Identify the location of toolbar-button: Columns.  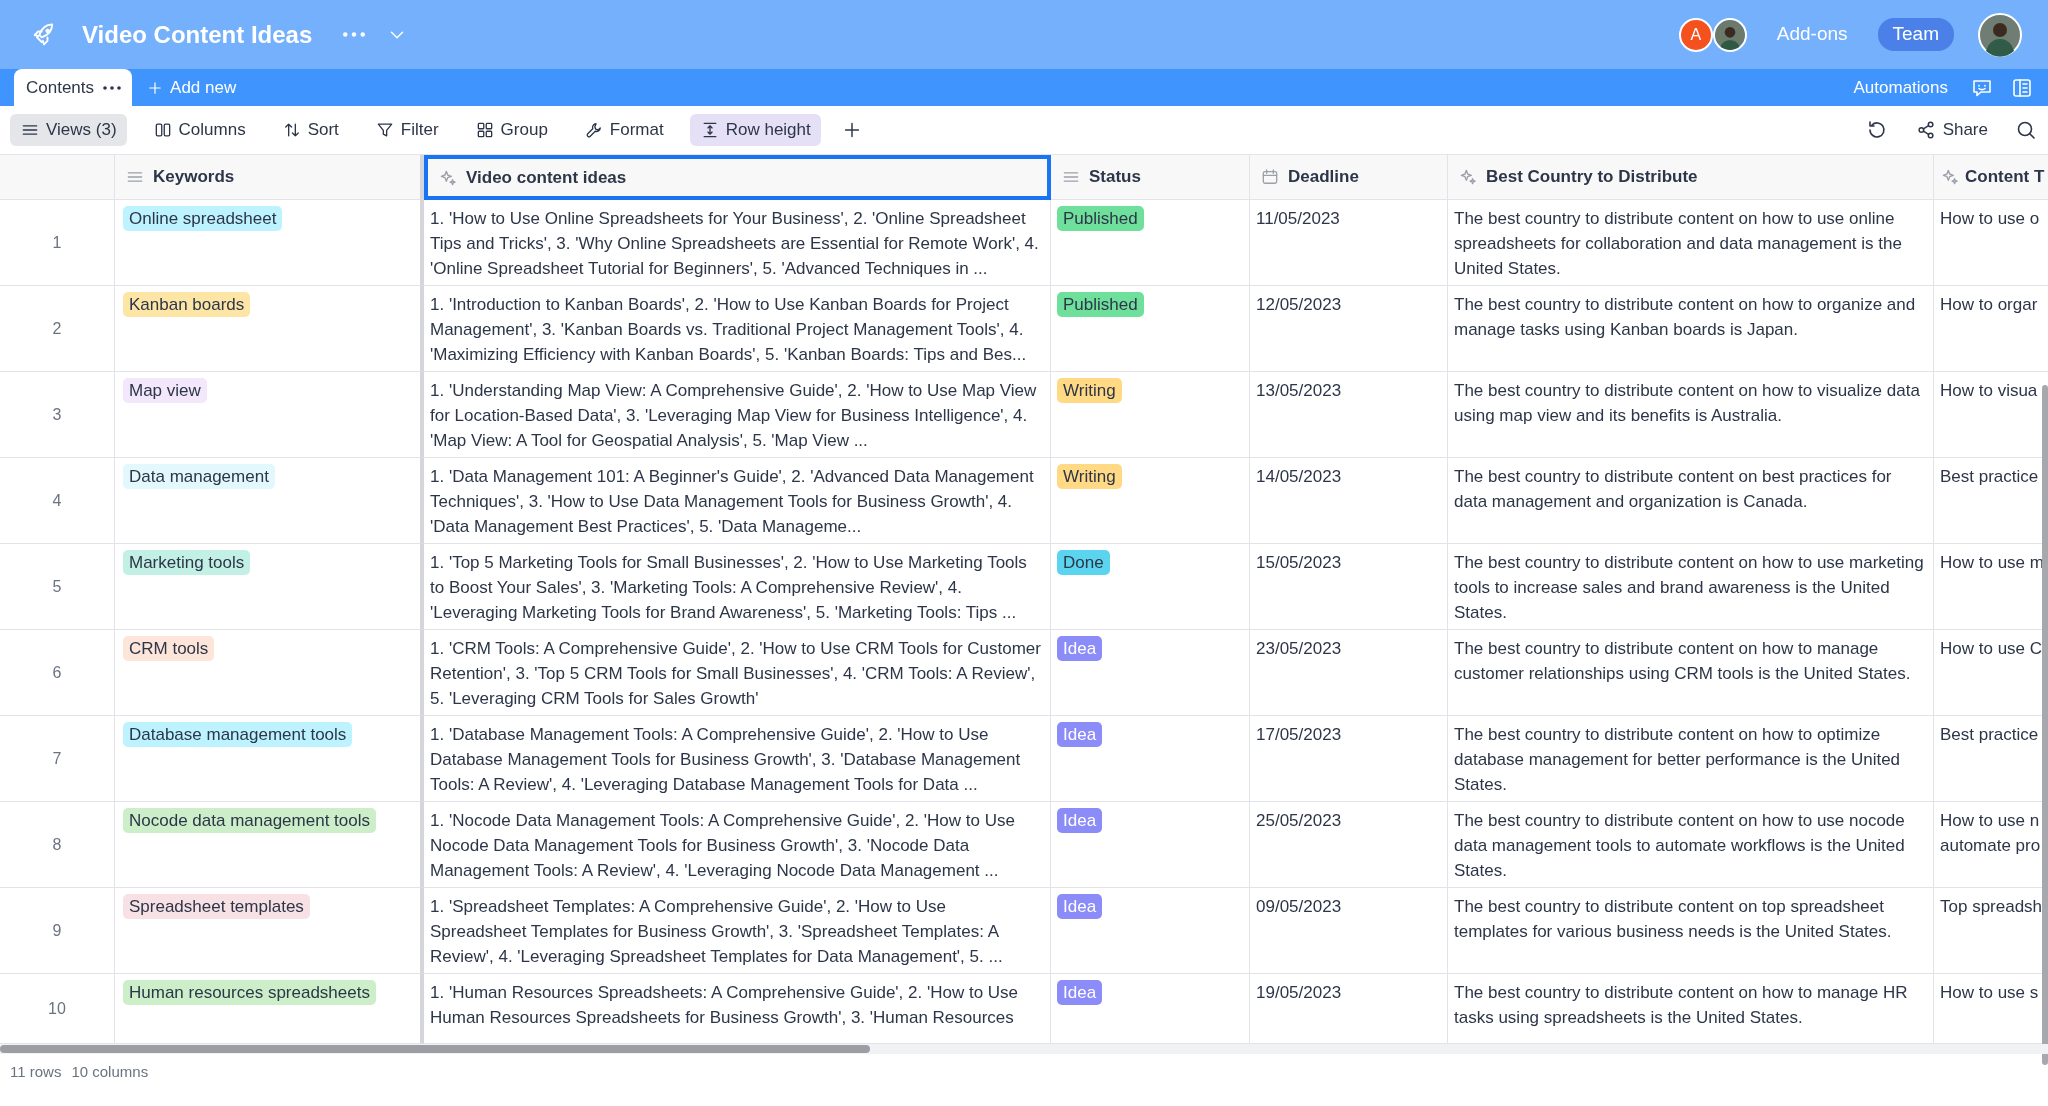
(199, 130).